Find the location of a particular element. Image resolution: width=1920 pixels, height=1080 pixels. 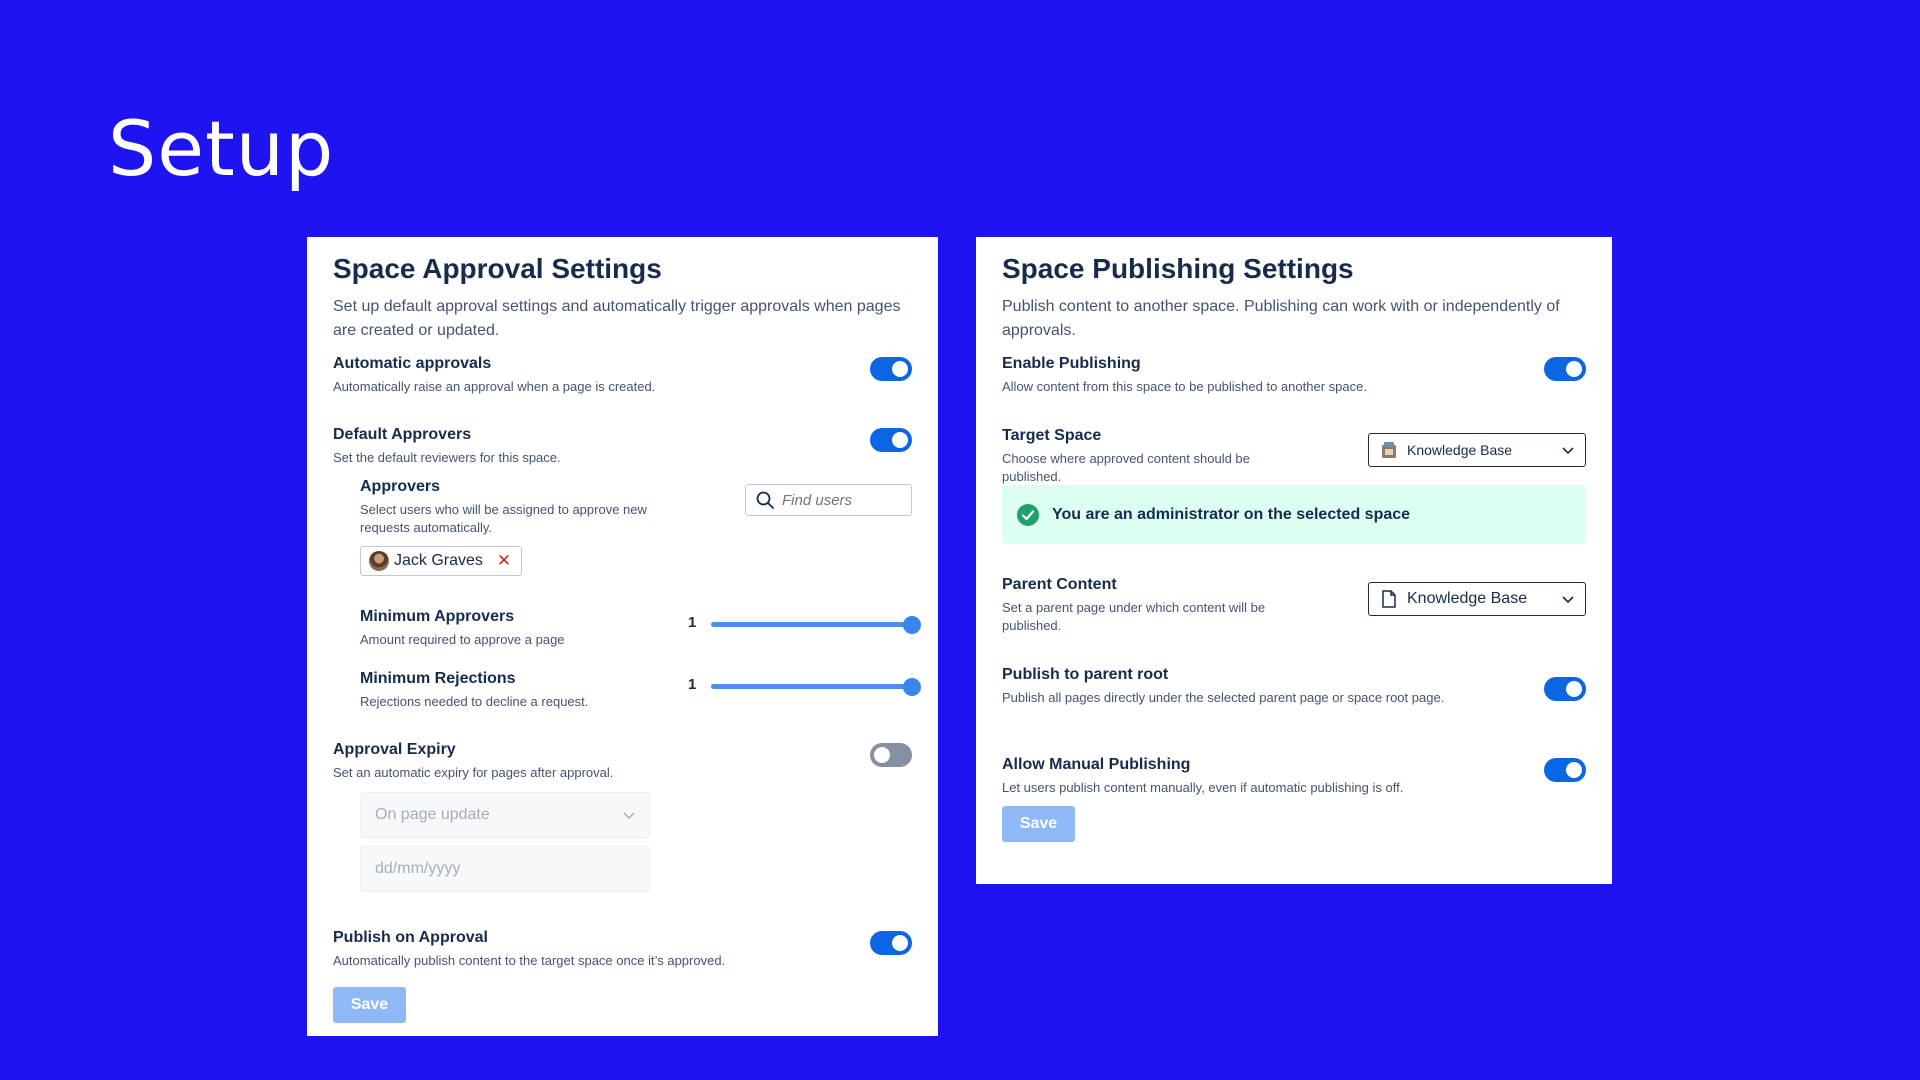

page-title: Setup is located at coordinates (221, 148).